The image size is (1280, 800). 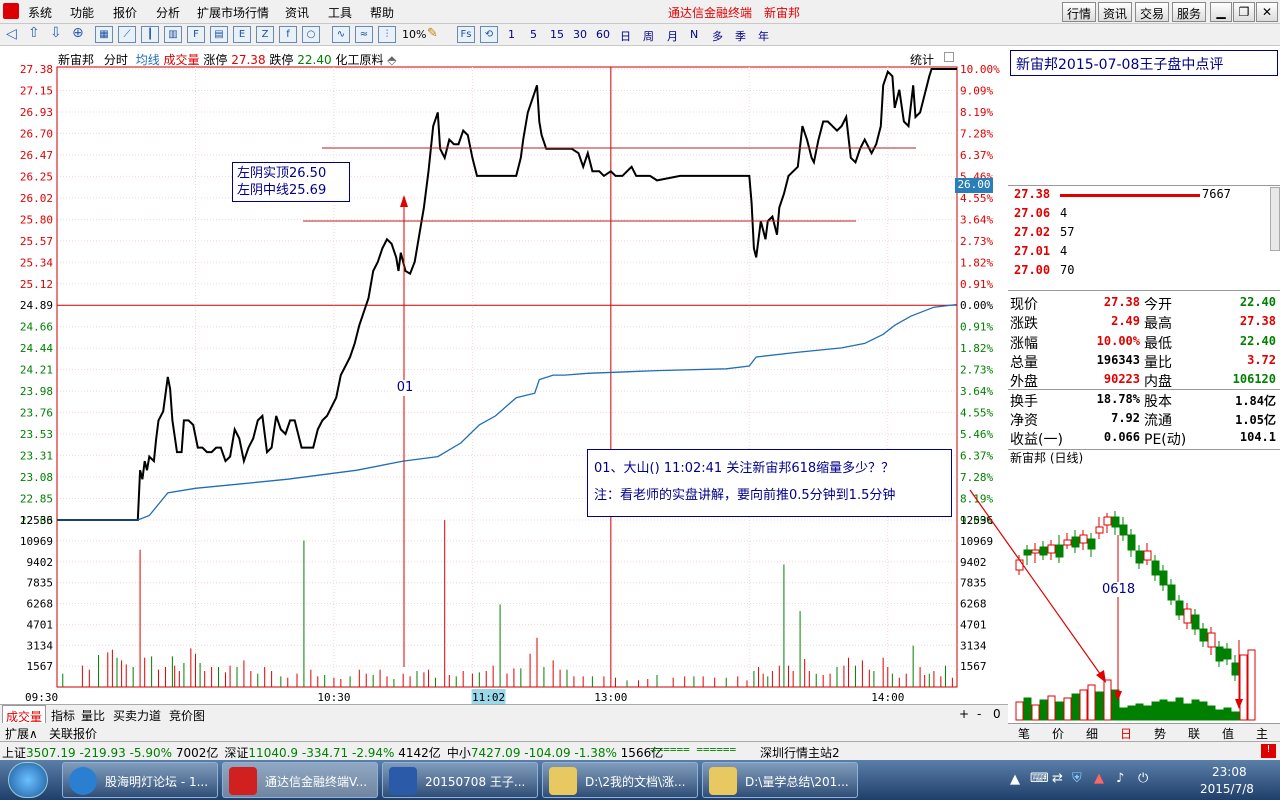 I want to click on service-button: 服务, so click(x=1189, y=12).